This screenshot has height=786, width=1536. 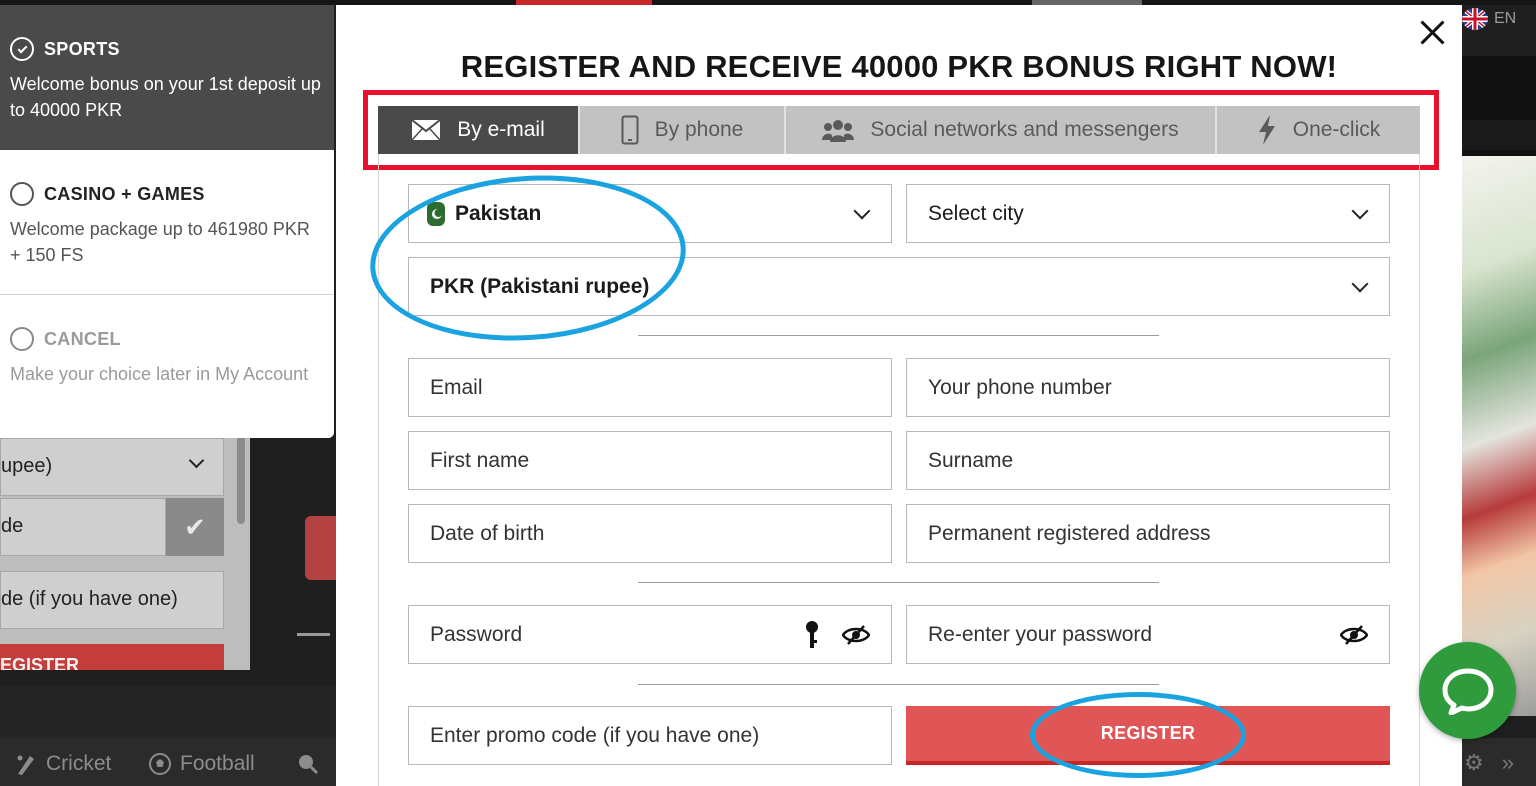 What do you see at coordinates (1499, 135) in the screenshot?
I see `right-panel-strip` at bounding box center [1499, 135].